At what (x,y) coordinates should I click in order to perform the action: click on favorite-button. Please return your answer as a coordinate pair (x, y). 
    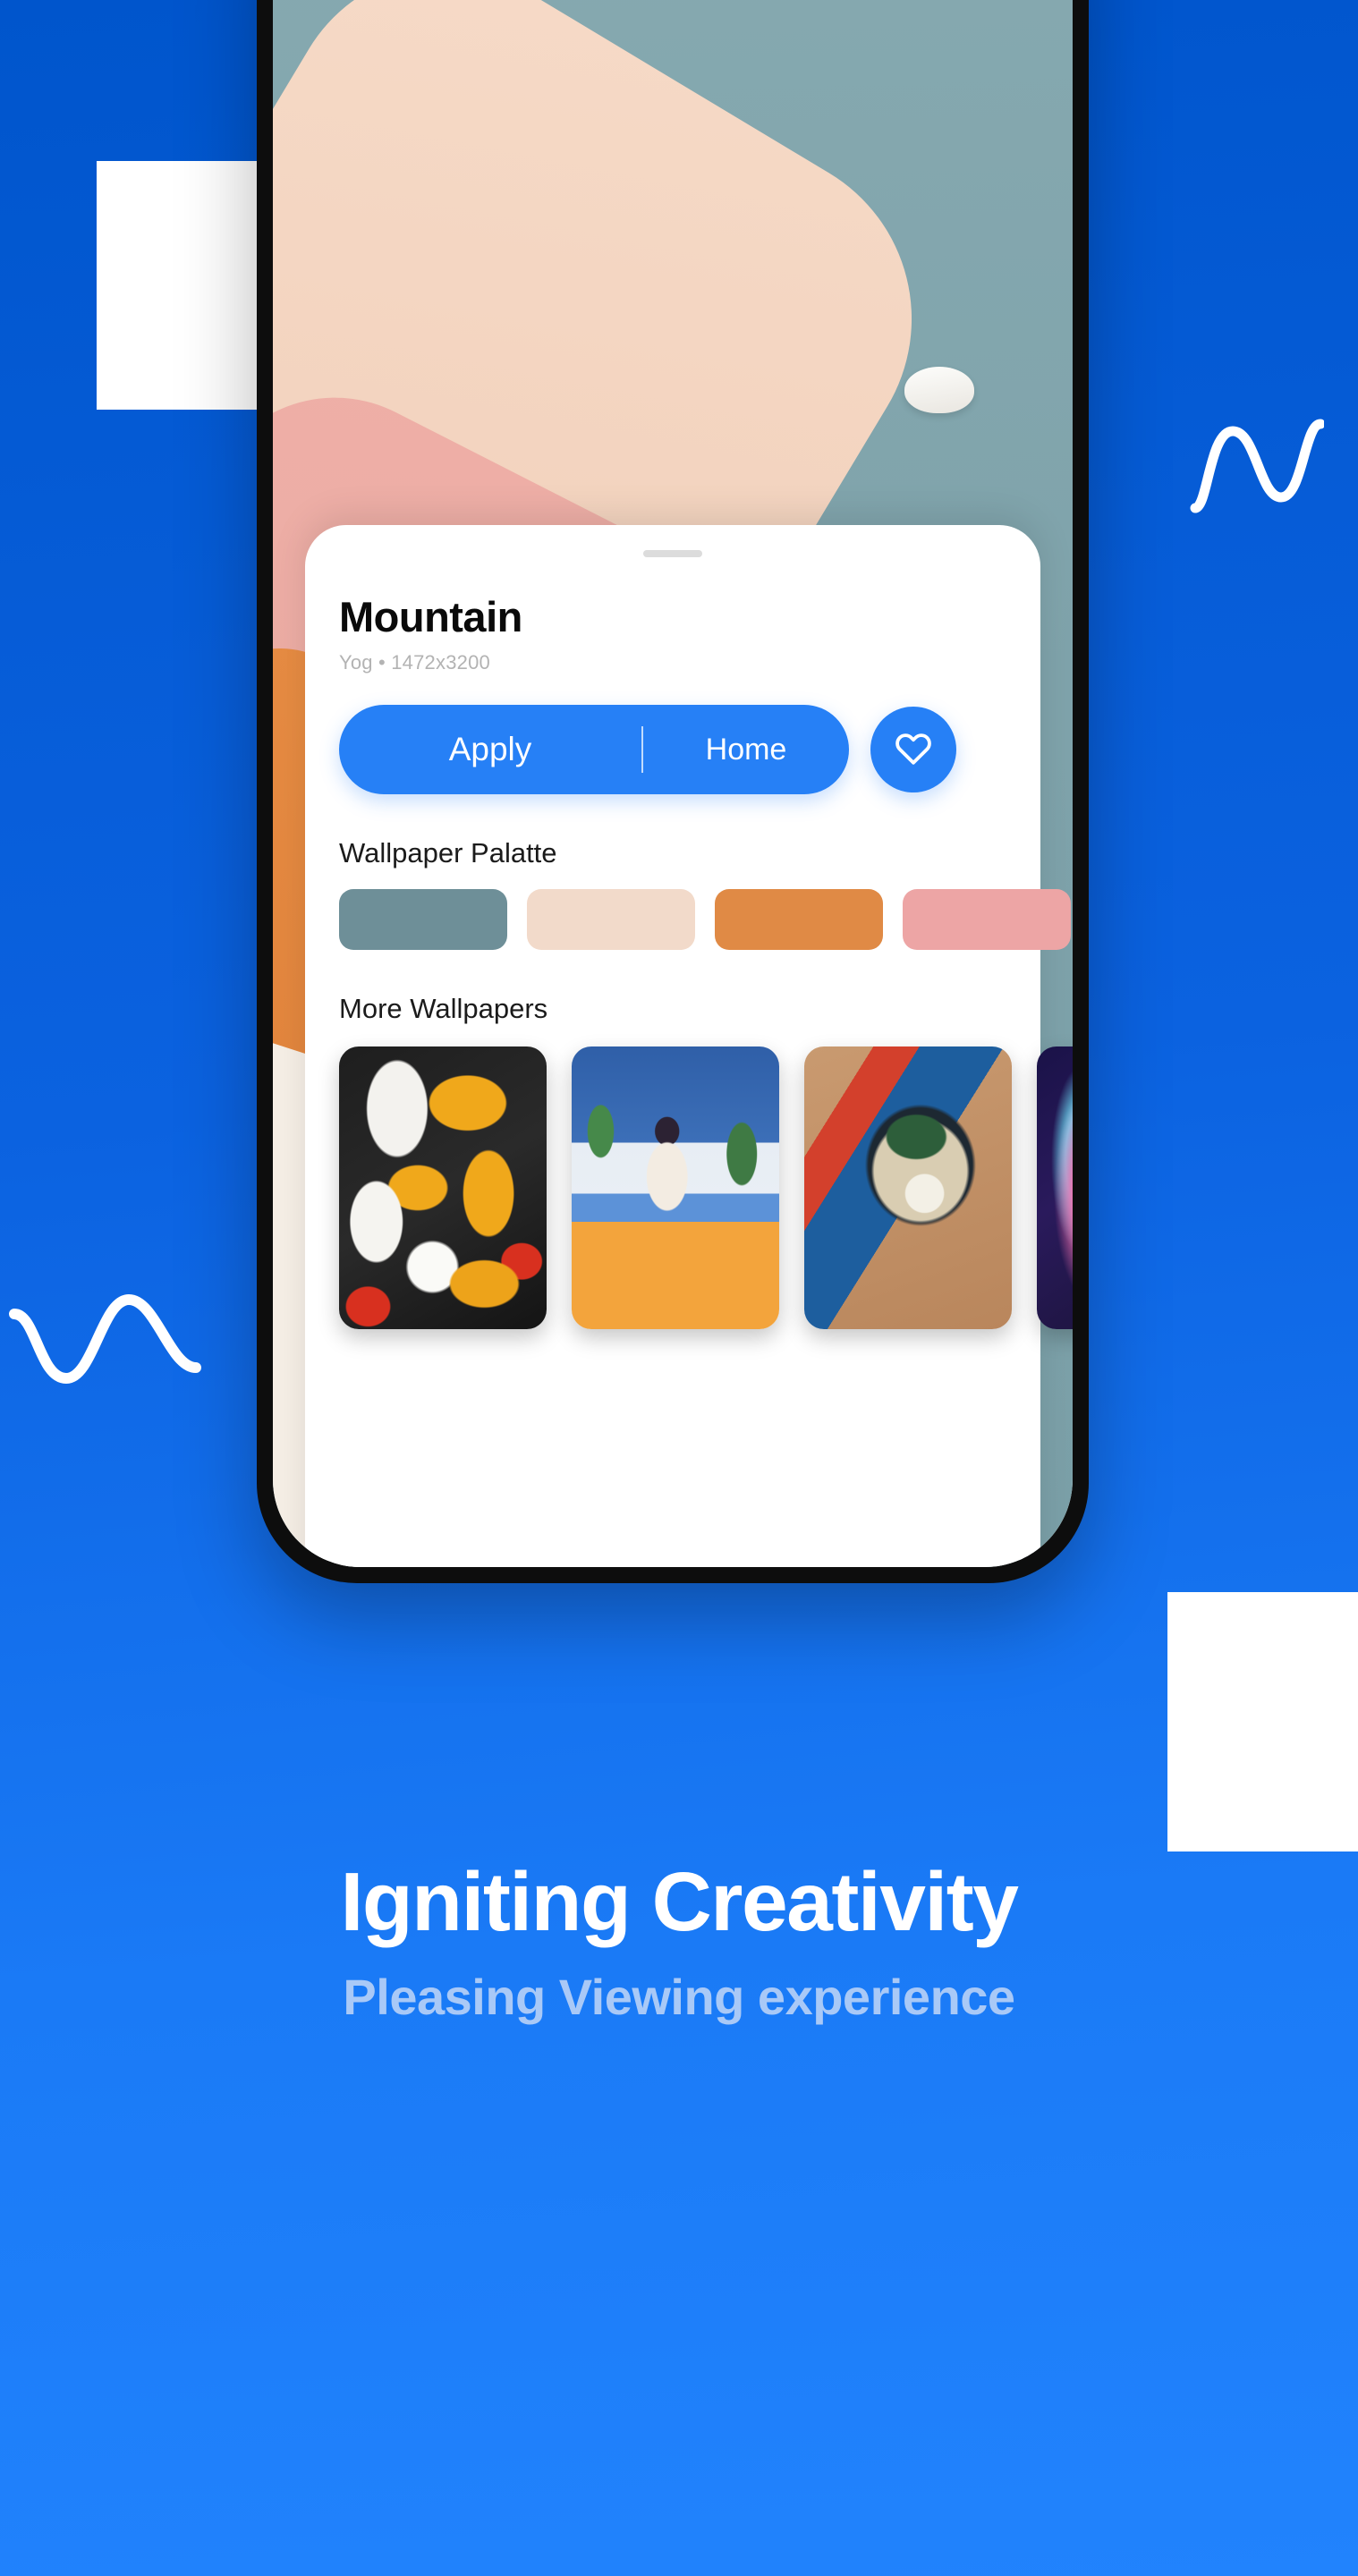
    Looking at the image, I should click on (913, 750).